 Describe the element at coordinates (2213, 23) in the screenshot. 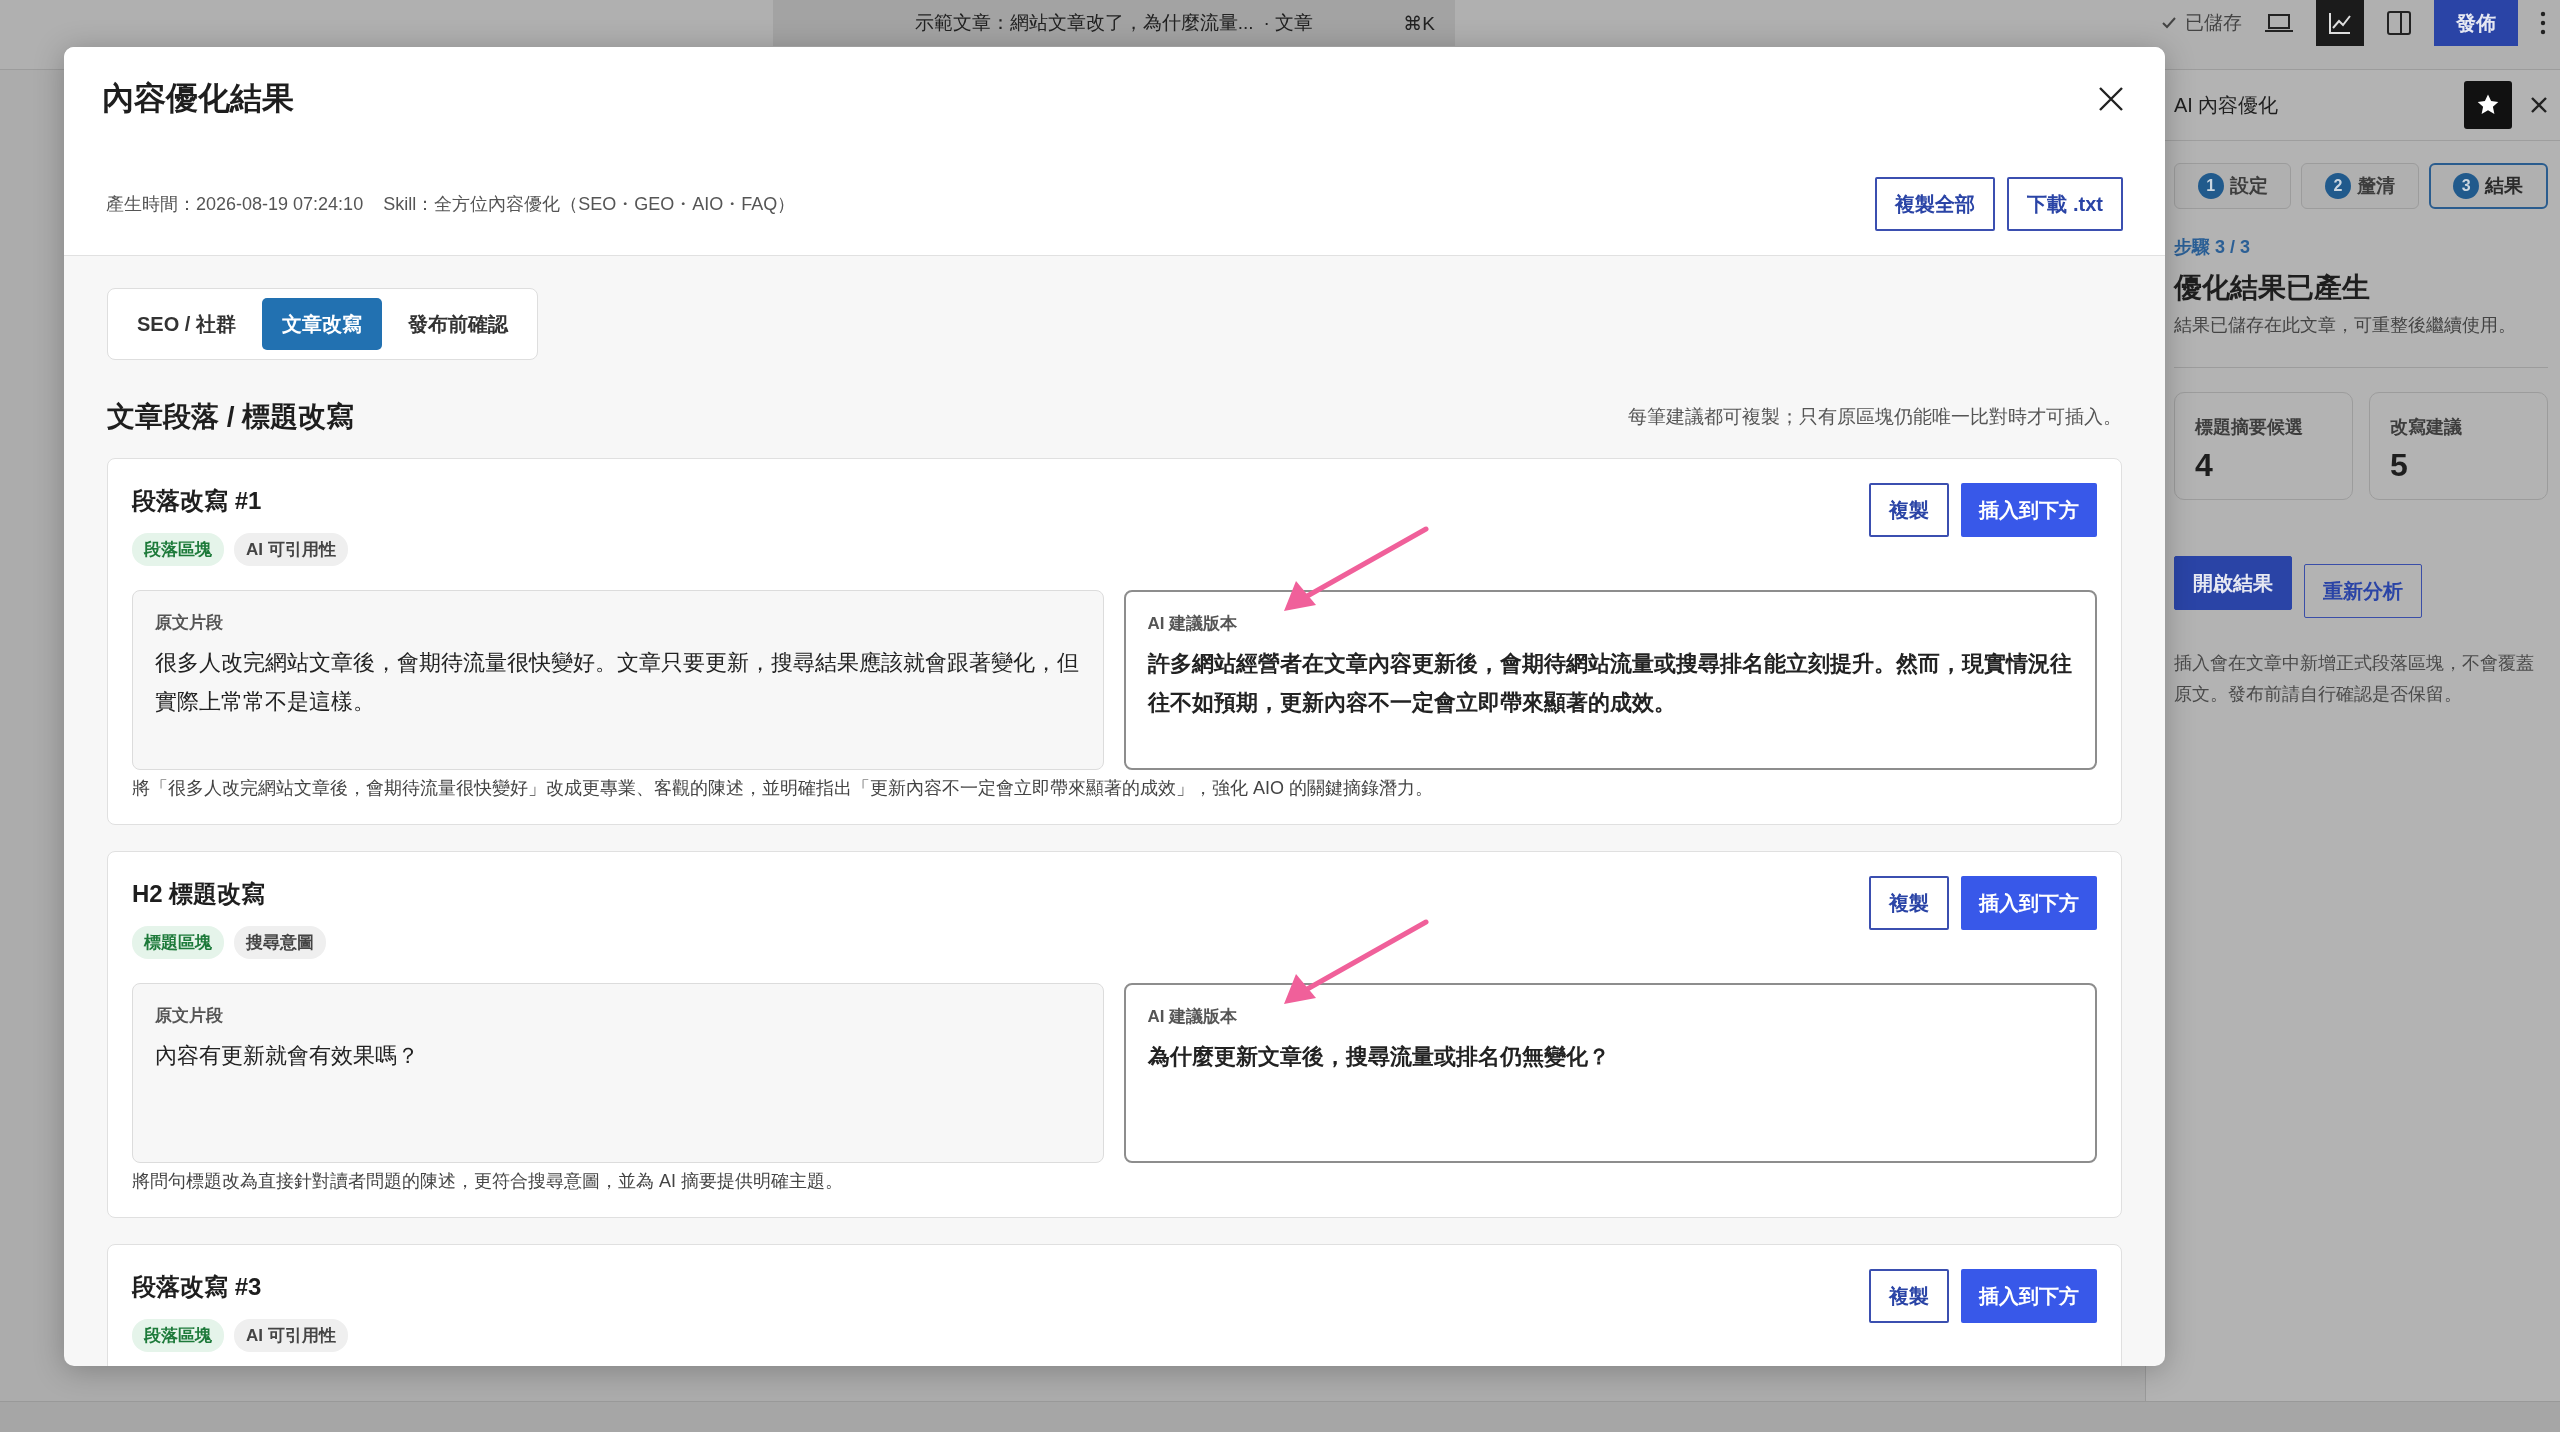

I see `saved-status: 已儲存` at that location.